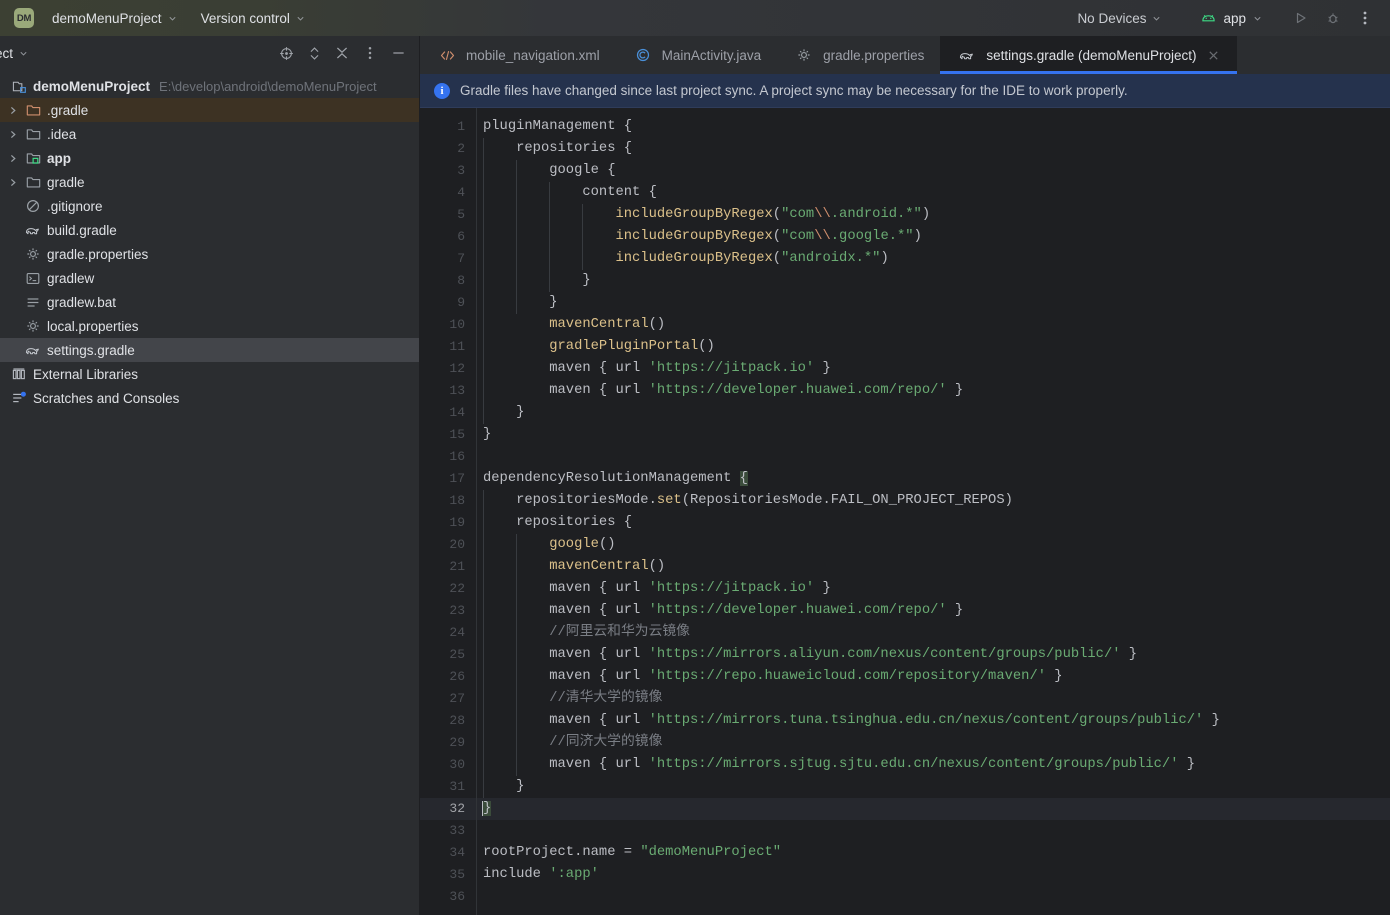 This screenshot has width=1390, height=915. What do you see at coordinates (518, 55) in the screenshot?
I see `editor-tab-mobile_navigation: mobile_navigation.xml` at bounding box center [518, 55].